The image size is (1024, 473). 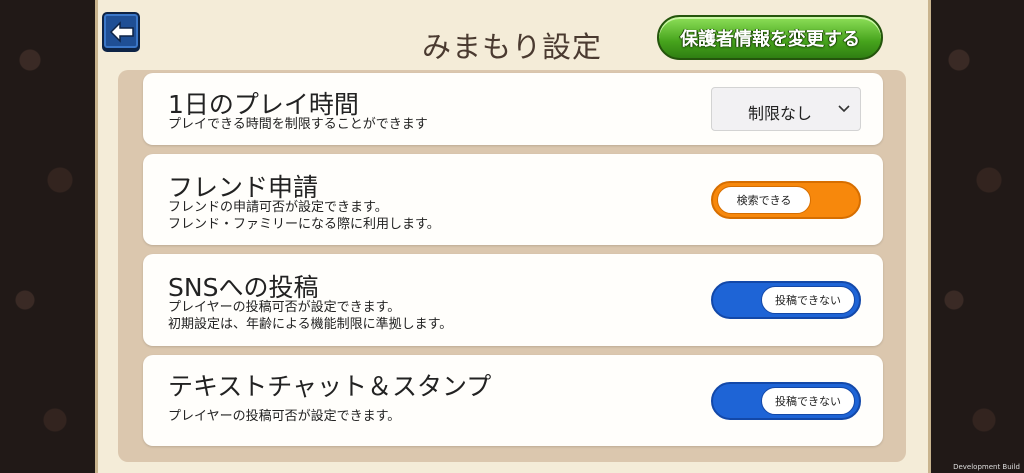 I want to click on text-chat-toggle: 投稿できない, so click(x=786, y=401).